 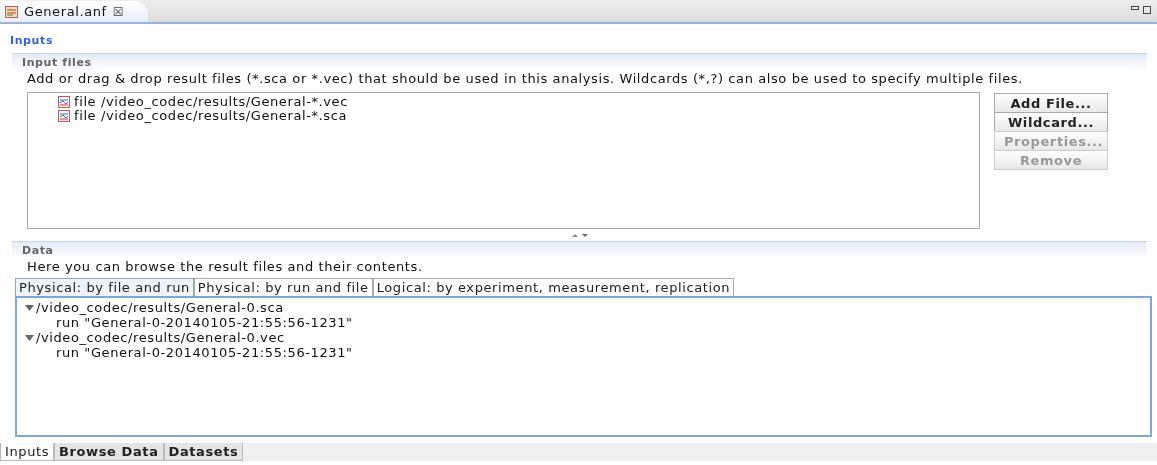 What do you see at coordinates (74, 11) in the screenshot?
I see `editor-tab: General.anf ☒` at bounding box center [74, 11].